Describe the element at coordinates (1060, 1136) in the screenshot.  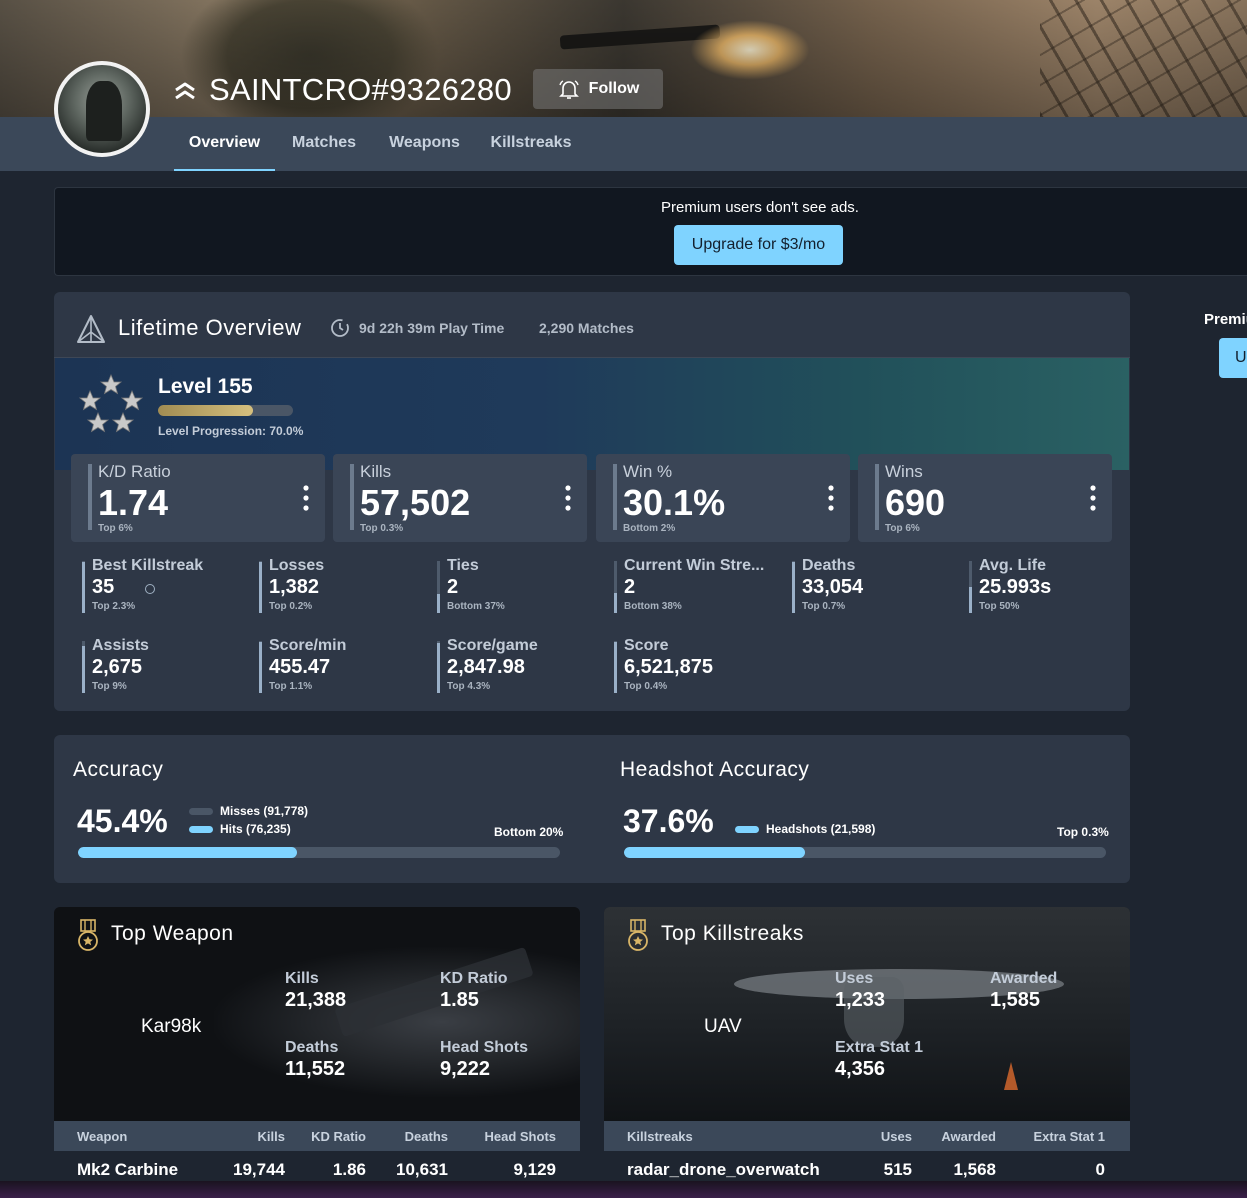
I see `column-header: Extra Stat 1` at that location.